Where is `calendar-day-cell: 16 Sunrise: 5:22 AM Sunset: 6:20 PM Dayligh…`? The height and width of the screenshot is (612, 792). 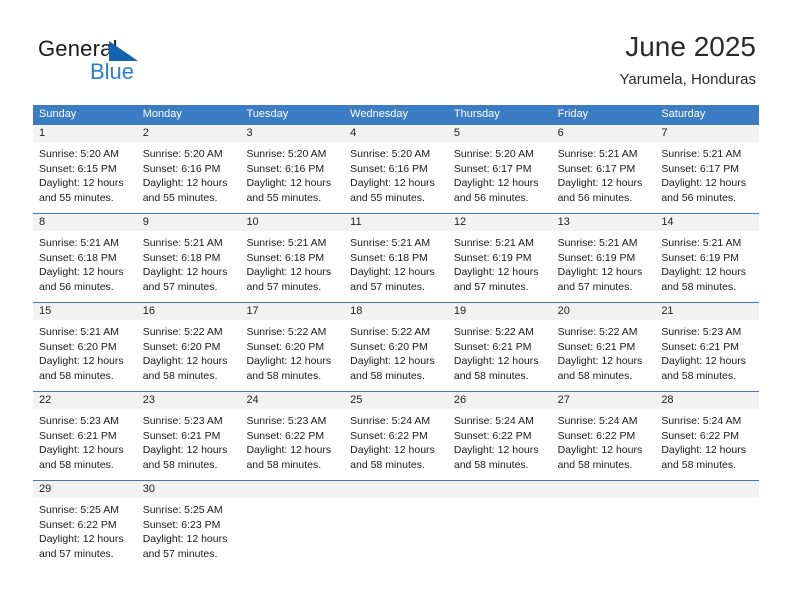
calendar-day-cell: 16 Sunrise: 5:22 AM Sunset: 6:20 PM Dayligh… is located at coordinates (188, 347).